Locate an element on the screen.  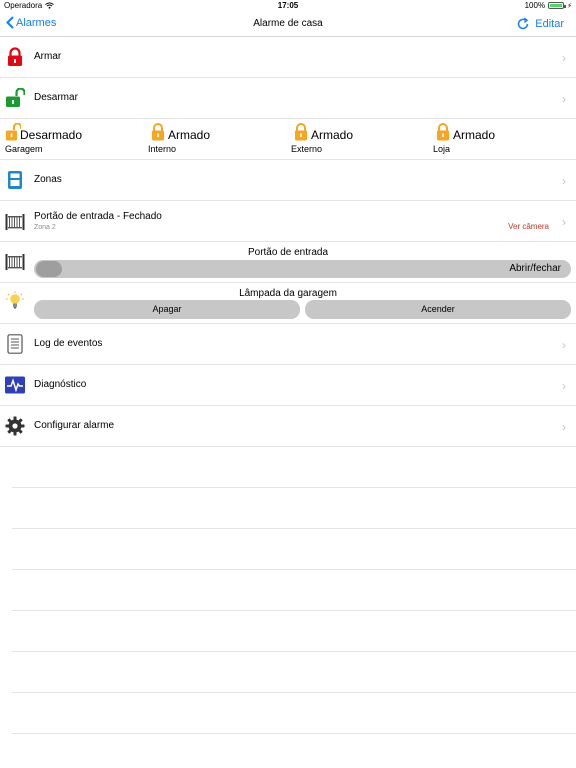
pulse-icon is located at coordinates (15, 385).